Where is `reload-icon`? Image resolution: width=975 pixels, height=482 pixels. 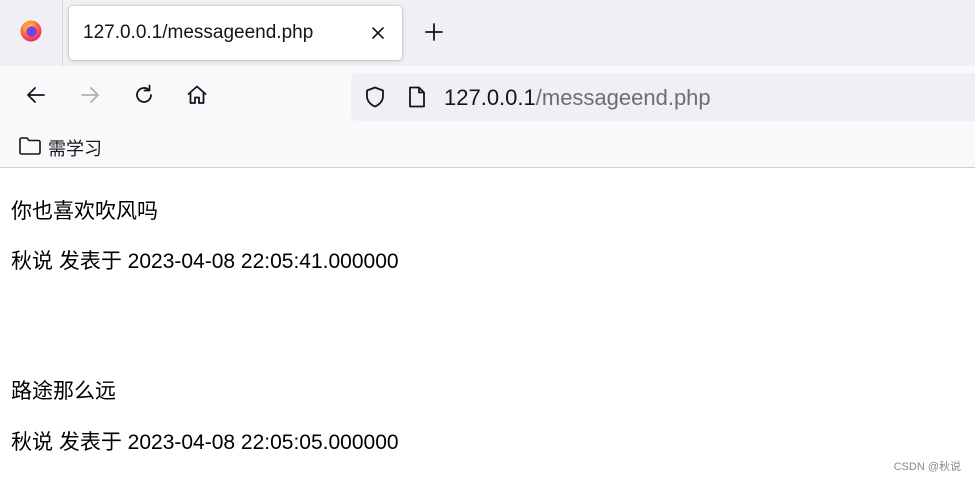
reload-icon is located at coordinates (144, 97).